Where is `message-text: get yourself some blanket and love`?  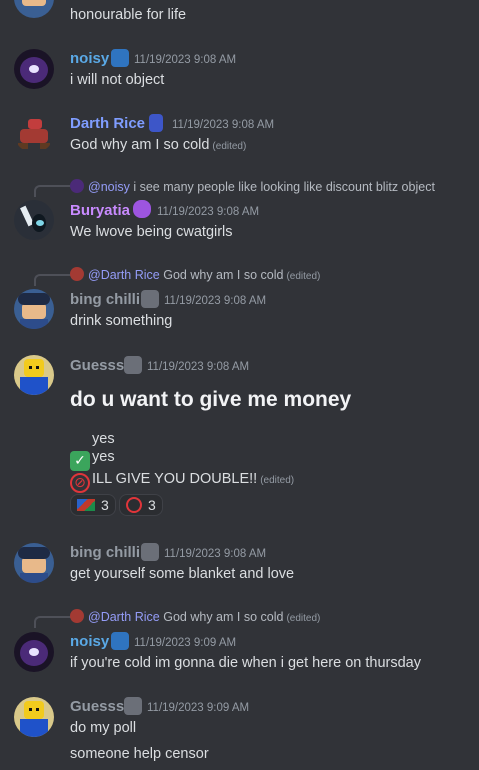
message-text: get yourself some blanket and love is located at coordinates (182, 574).